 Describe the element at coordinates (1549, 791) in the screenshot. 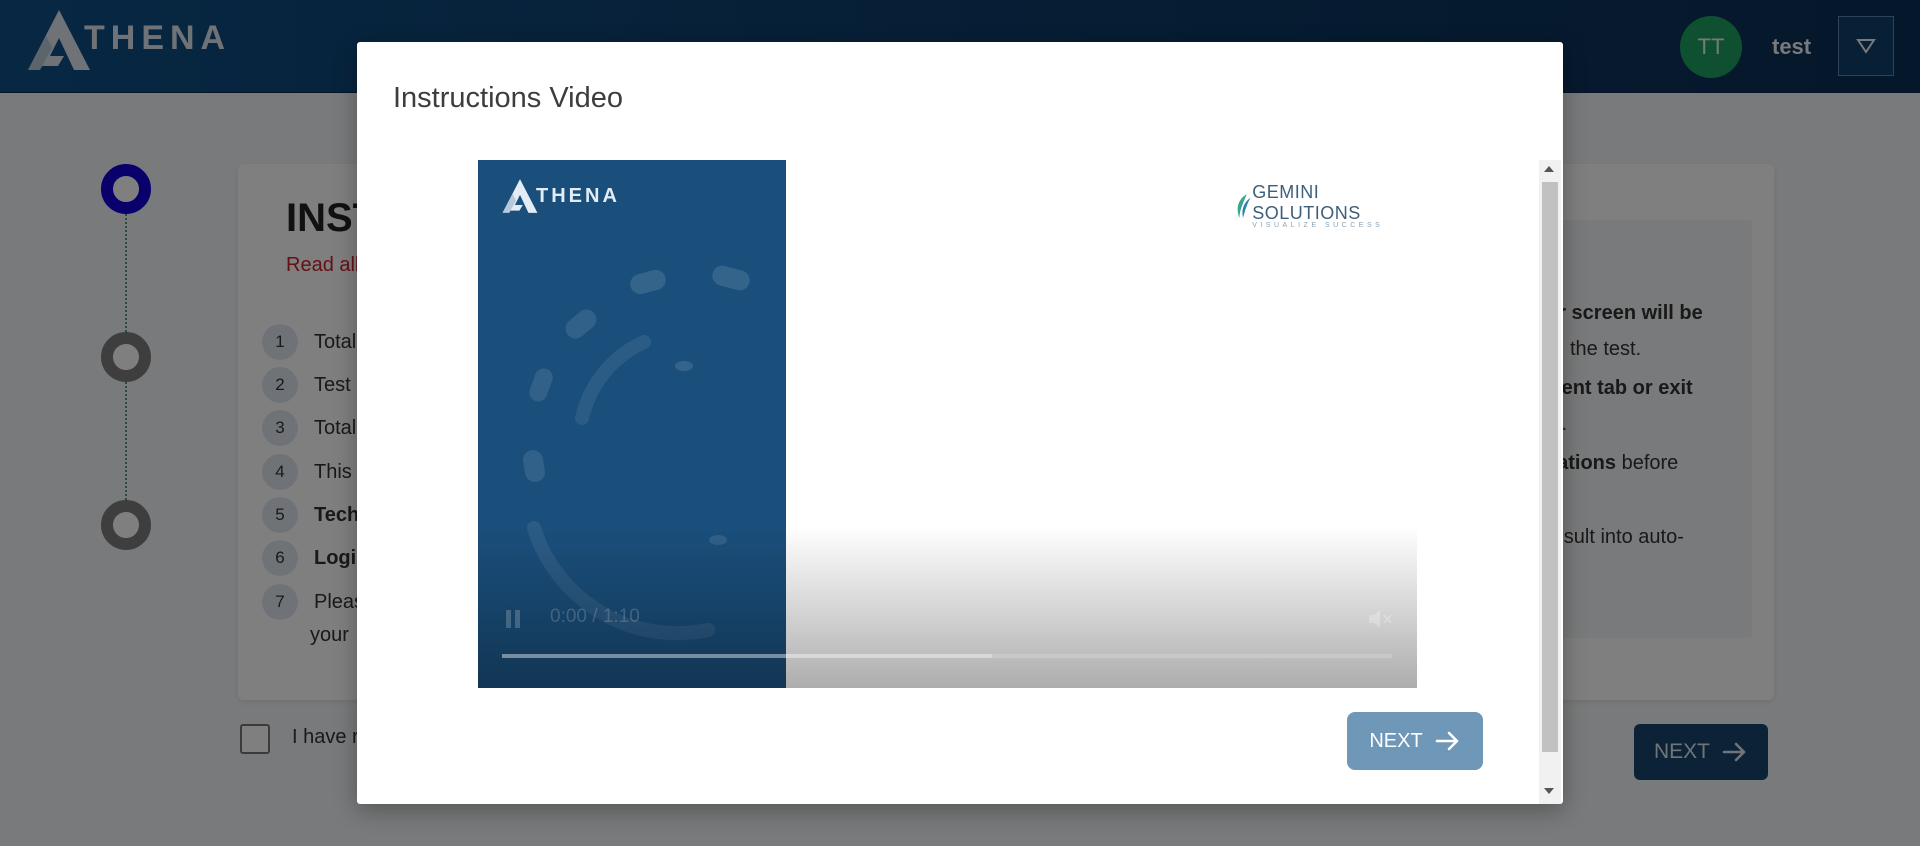

I see `scroll-down-arrow-icon` at that location.